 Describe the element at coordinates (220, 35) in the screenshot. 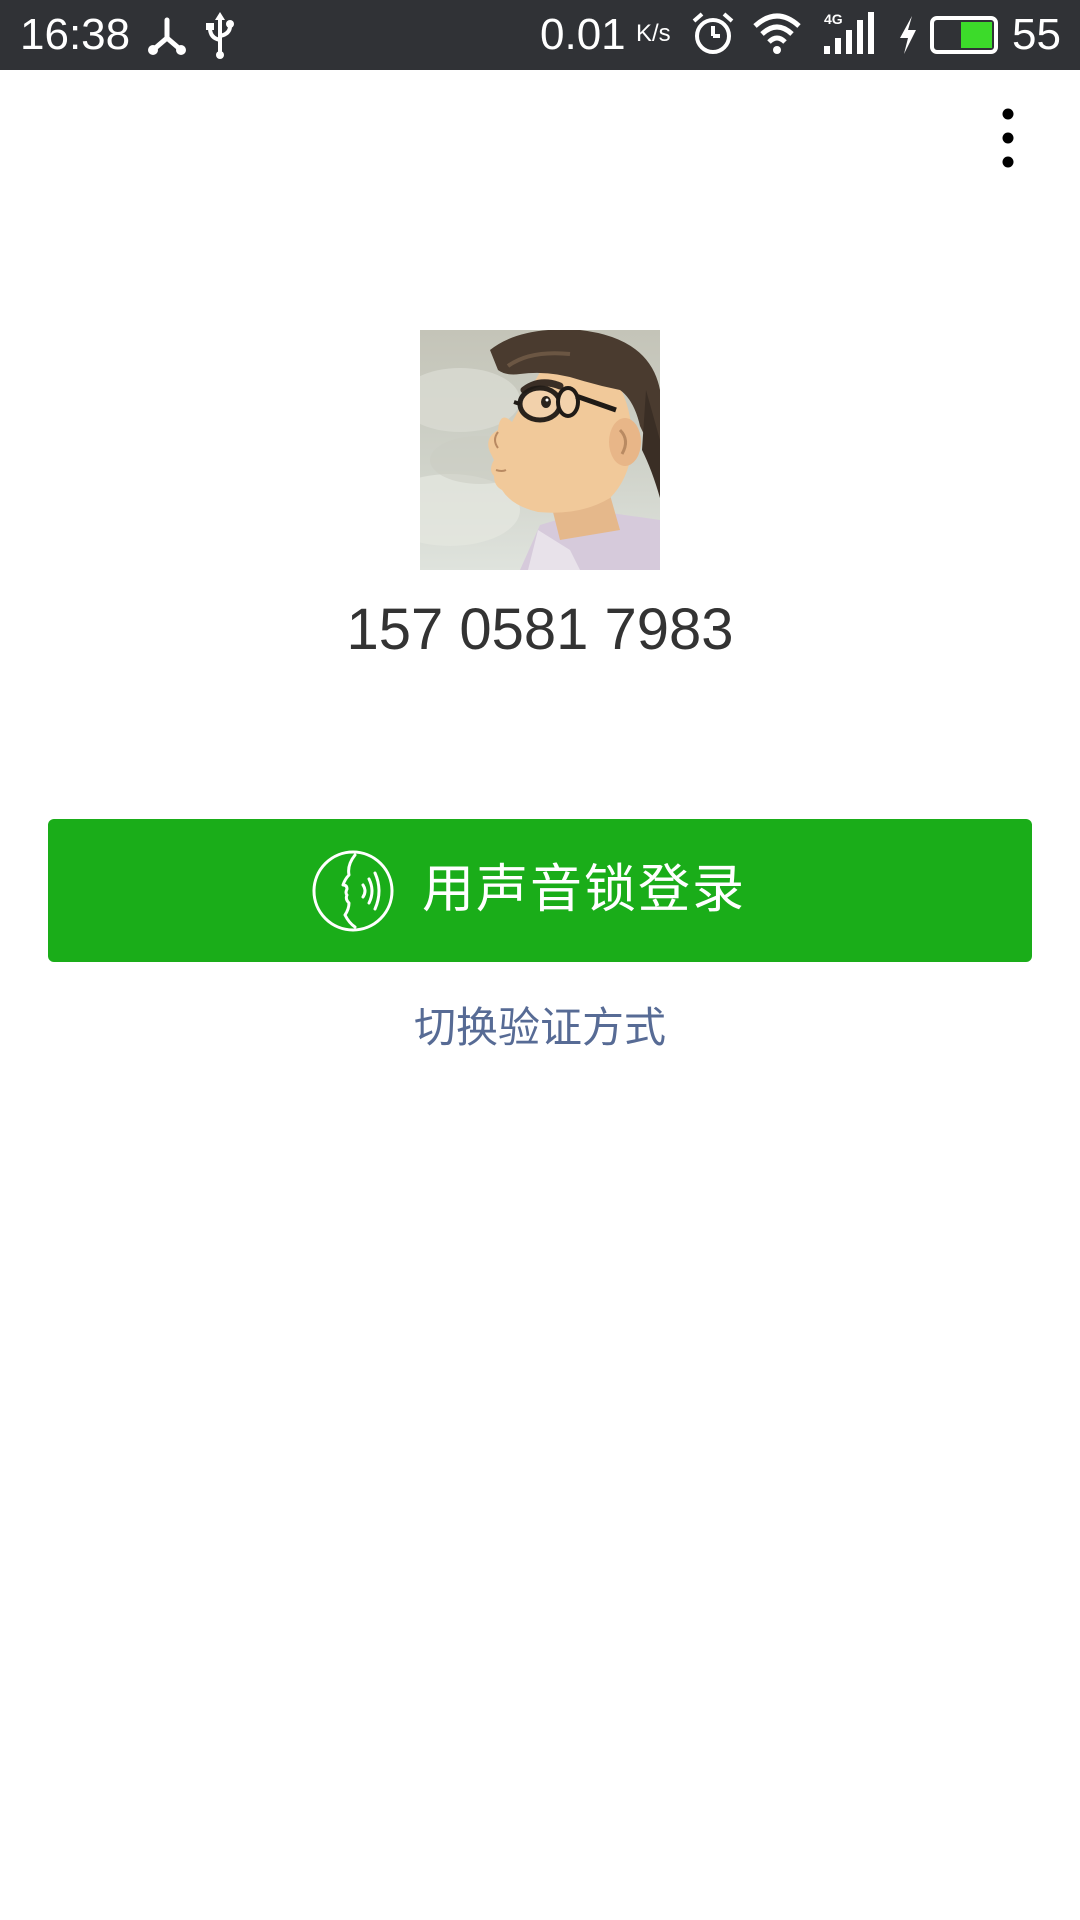

I see `usb-icon` at that location.